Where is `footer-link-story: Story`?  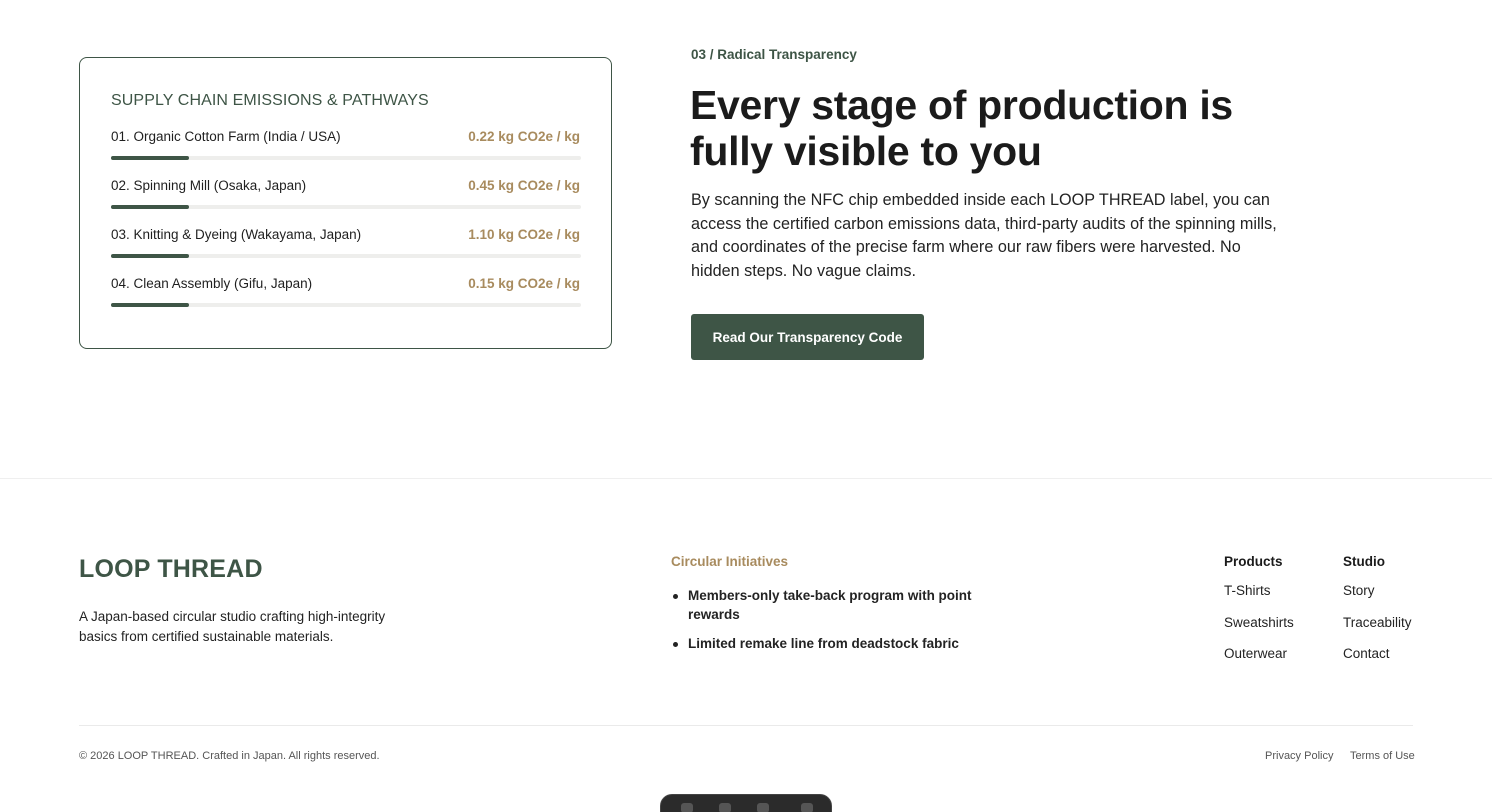
footer-link-story: Story is located at coordinates (1377, 591).